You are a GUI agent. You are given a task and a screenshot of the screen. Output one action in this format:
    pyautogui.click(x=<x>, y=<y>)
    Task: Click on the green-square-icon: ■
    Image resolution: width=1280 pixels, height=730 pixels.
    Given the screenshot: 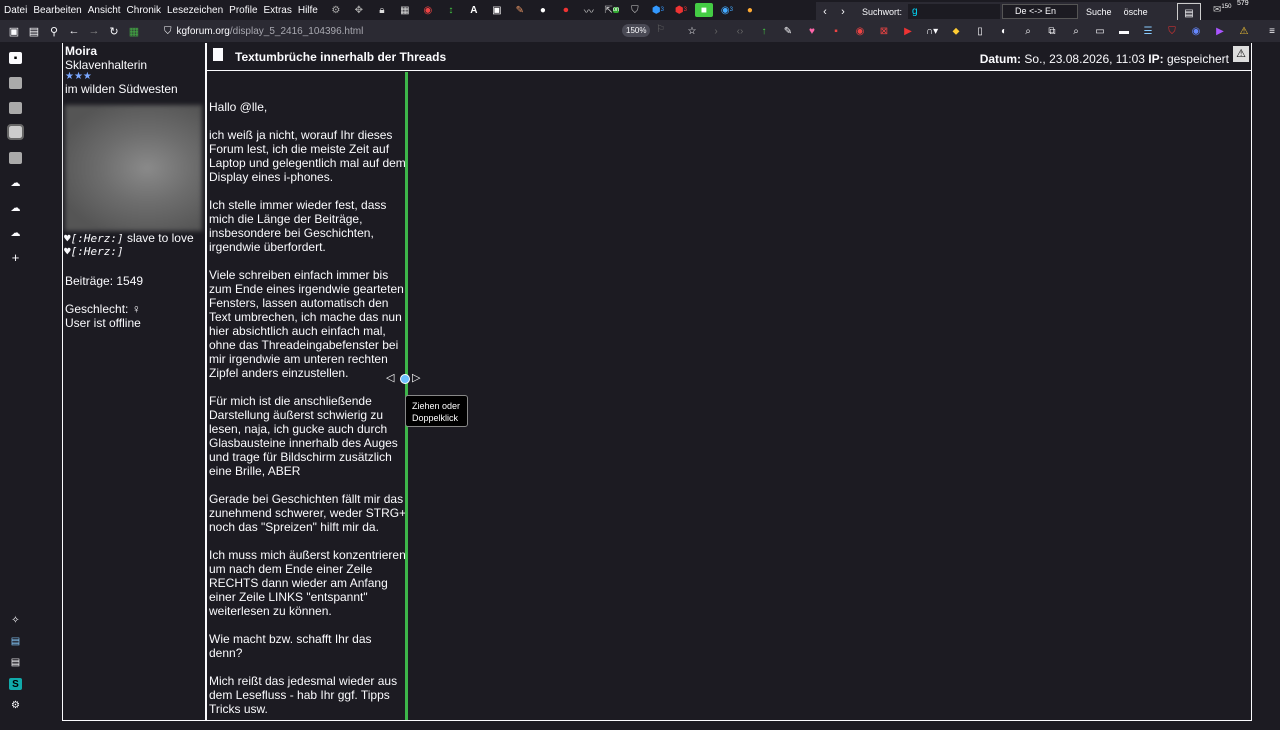 What is the action you would take?
    pyautogui.click(x=703, y=10)
    